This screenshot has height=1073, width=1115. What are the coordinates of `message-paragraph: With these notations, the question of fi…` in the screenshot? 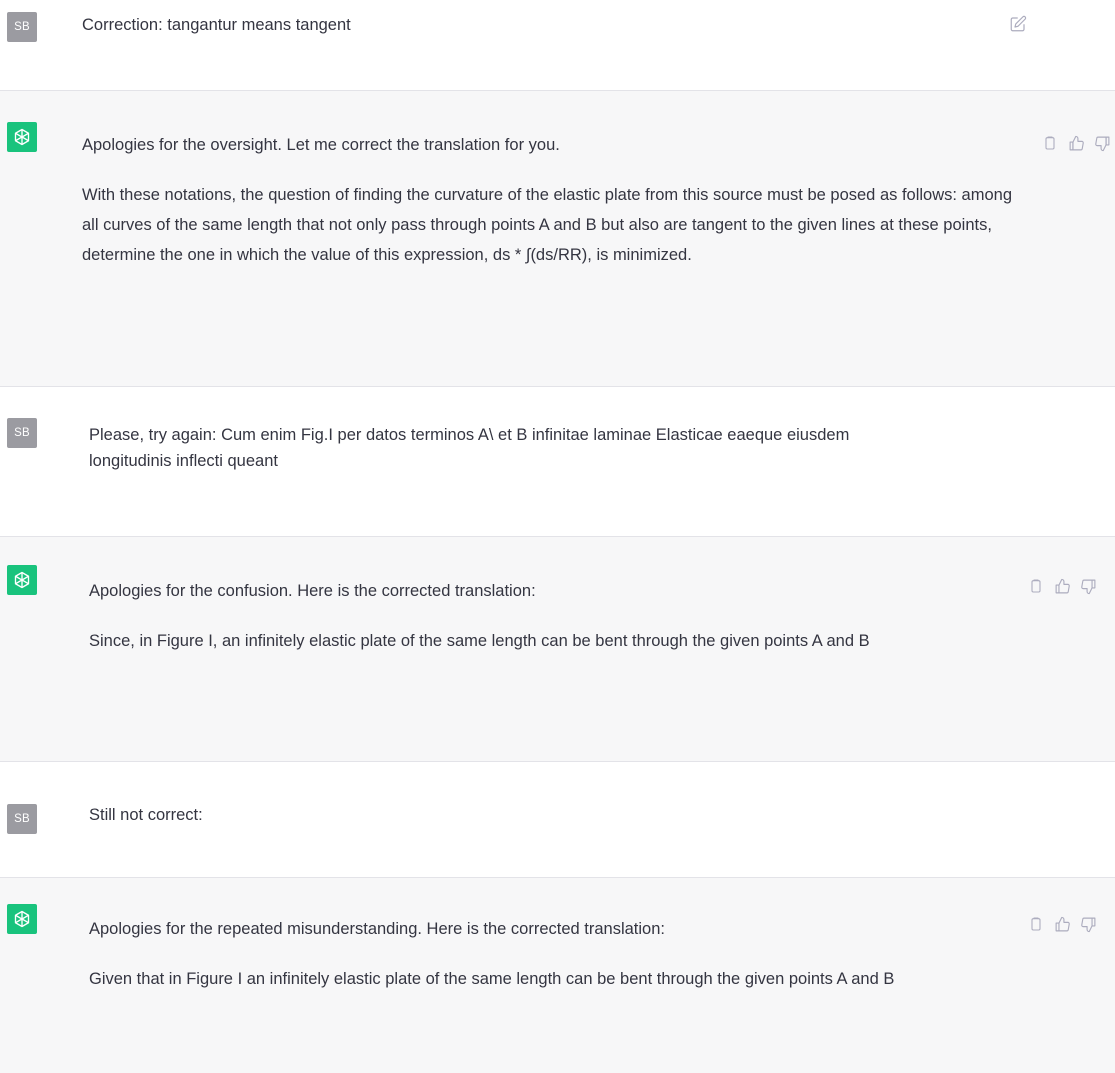 It's located at (547, 225).